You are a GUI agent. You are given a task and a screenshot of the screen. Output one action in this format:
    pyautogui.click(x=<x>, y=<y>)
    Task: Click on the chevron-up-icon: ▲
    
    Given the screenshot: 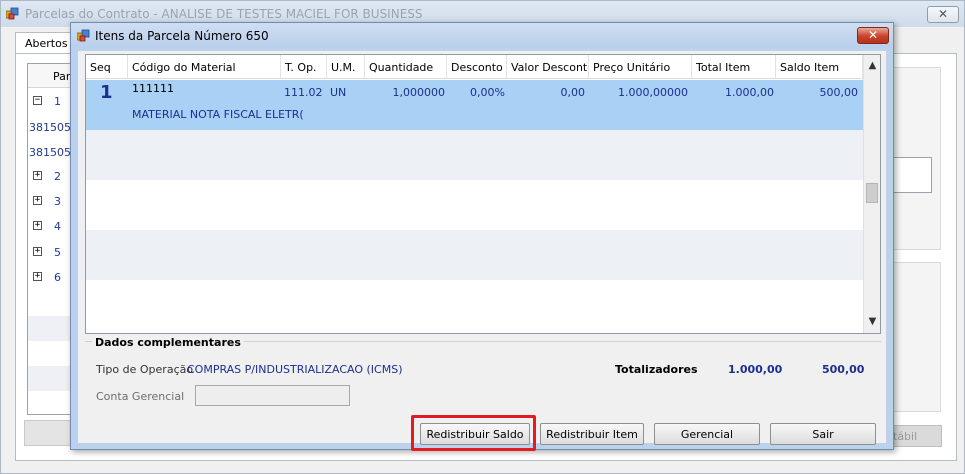 What is the action you would take?
    pyautogui.click(x=872, y=65)
    